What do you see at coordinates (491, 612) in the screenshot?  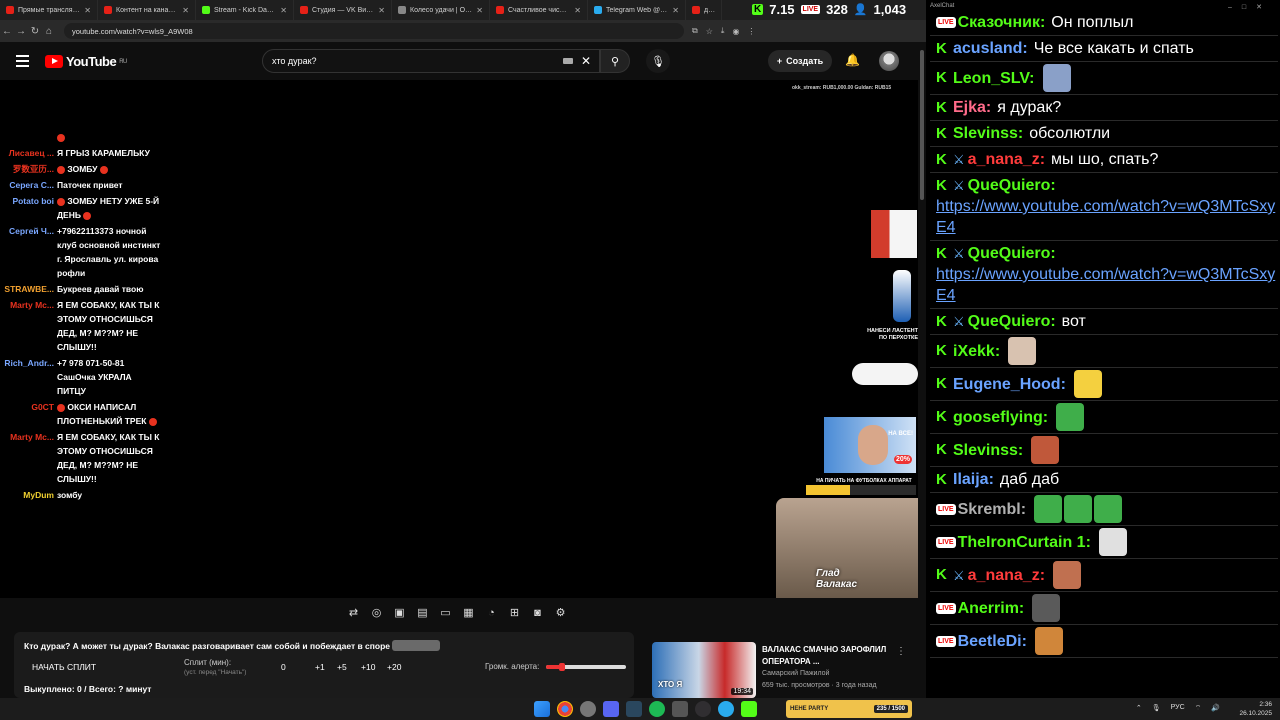 I see `speed-icon: ◔` at bounding box center [491, 612].